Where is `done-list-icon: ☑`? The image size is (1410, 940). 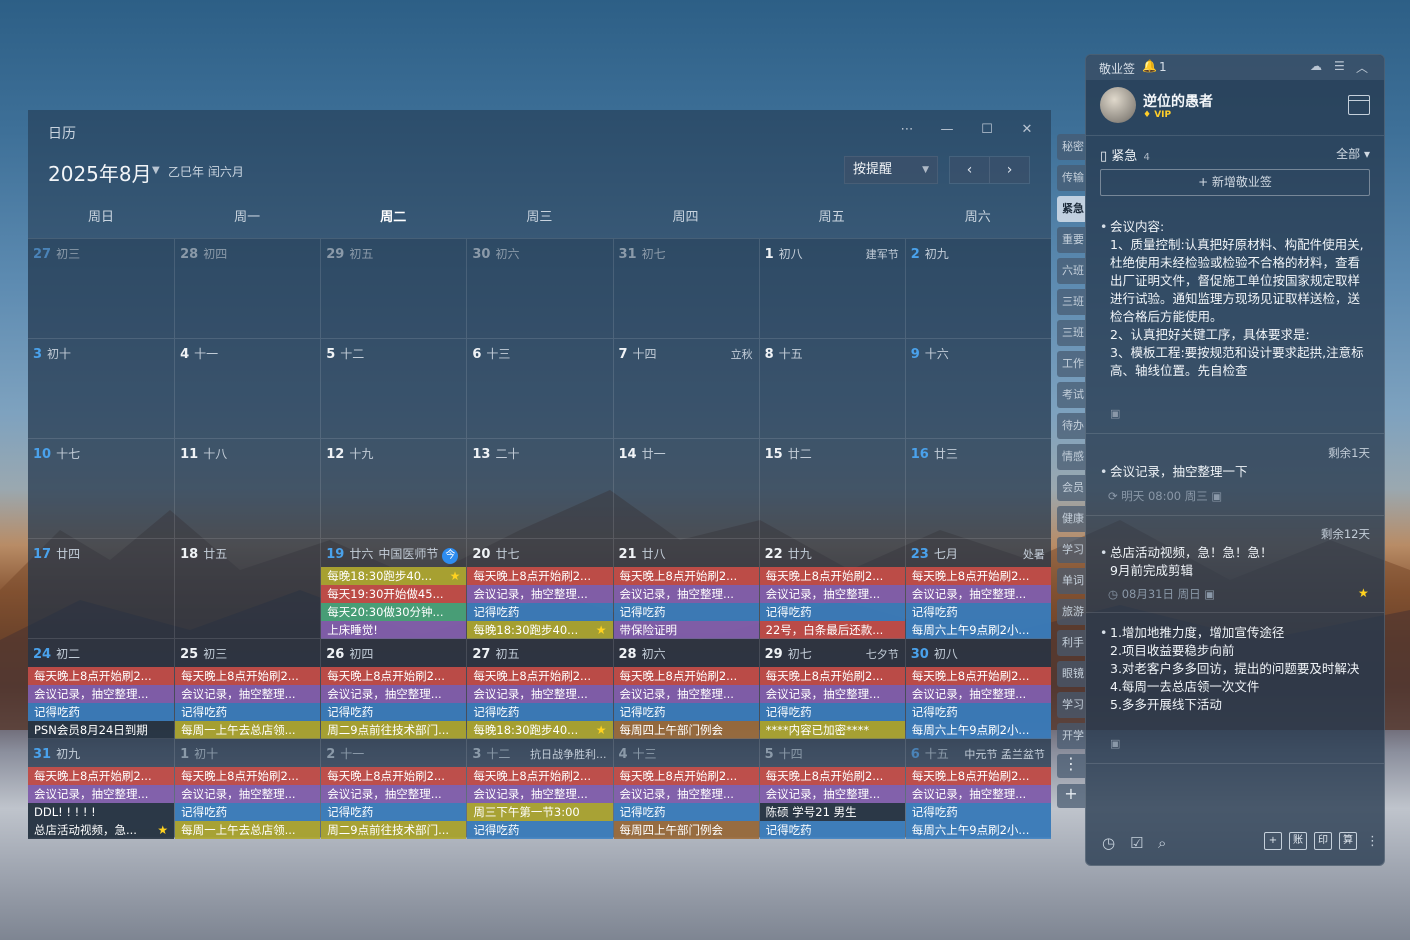 done-list-icon: ☑ is located at coordinates (1136, 843).